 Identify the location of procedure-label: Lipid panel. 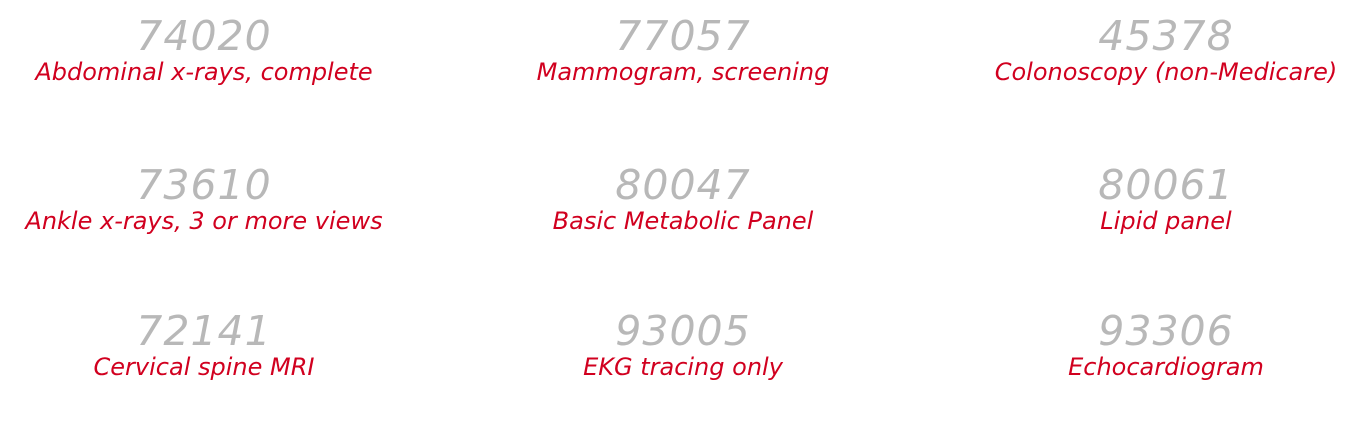
(1166, 221).